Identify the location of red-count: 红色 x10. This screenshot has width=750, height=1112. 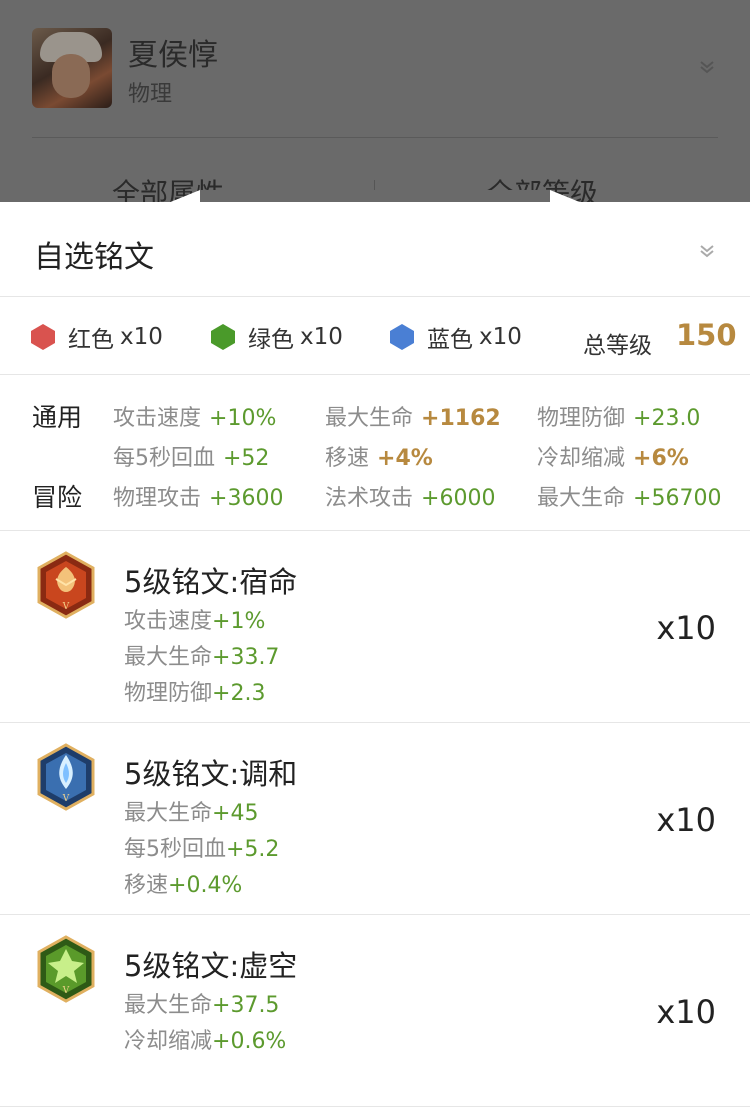
(96, 337).